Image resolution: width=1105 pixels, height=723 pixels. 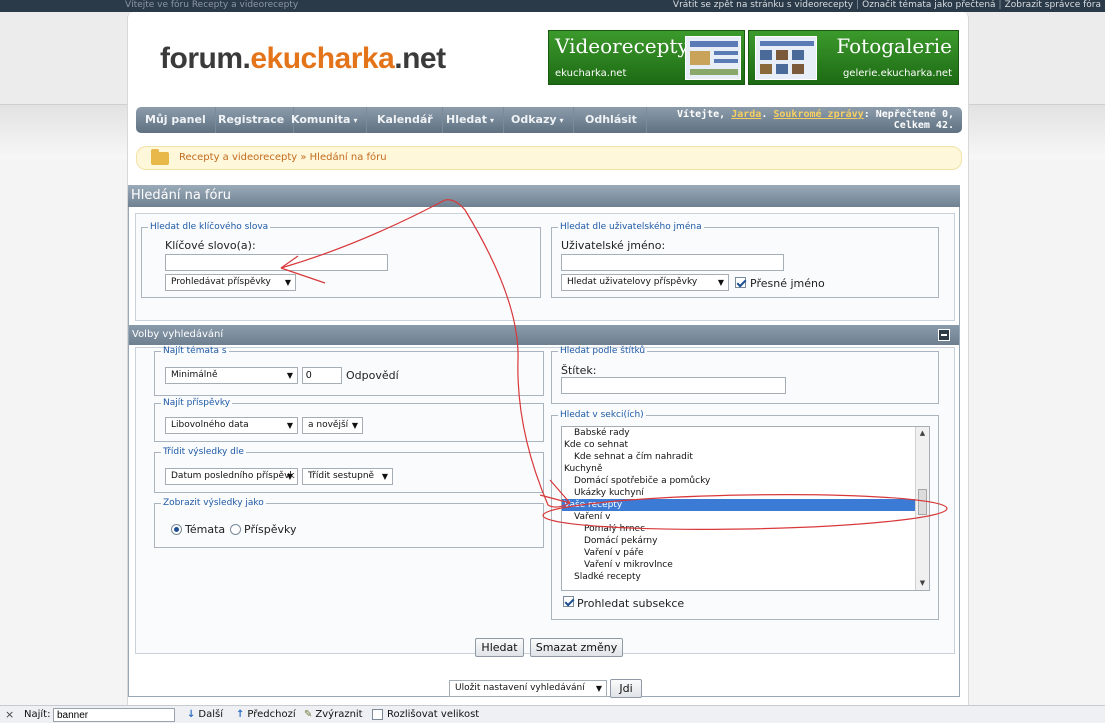 What do you see at coordinates (673, 385) in the screenshot?
I see `tag-input` at bounding box center [673, 385].